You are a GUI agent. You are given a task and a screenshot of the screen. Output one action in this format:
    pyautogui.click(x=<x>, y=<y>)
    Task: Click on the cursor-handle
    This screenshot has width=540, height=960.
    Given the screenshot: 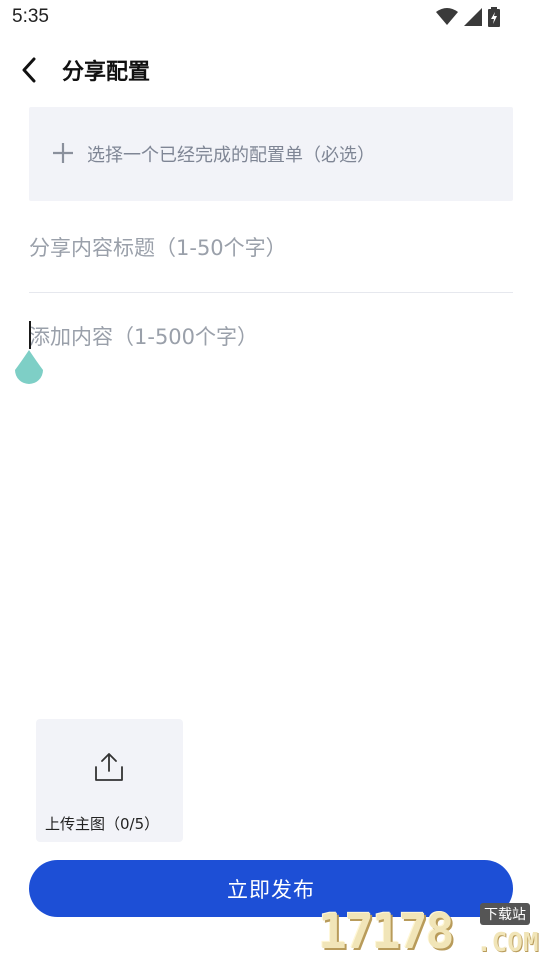 What is the action you would take?
    pyautogui.click(x=29, y=368)
    